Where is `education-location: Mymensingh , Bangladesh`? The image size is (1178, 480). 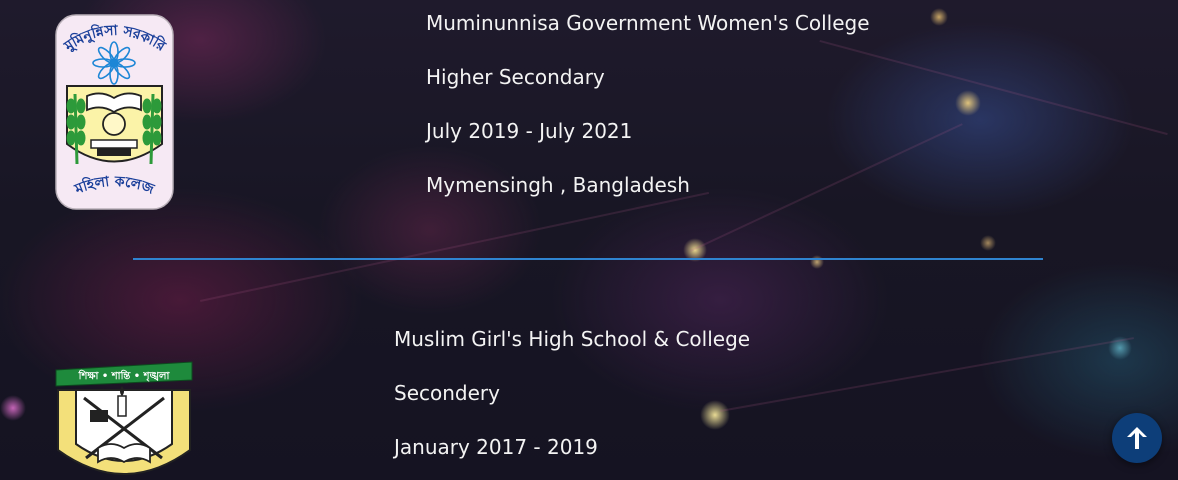
education-location: Mymensingh , Bangladesh is located at coordinates (558, 185).